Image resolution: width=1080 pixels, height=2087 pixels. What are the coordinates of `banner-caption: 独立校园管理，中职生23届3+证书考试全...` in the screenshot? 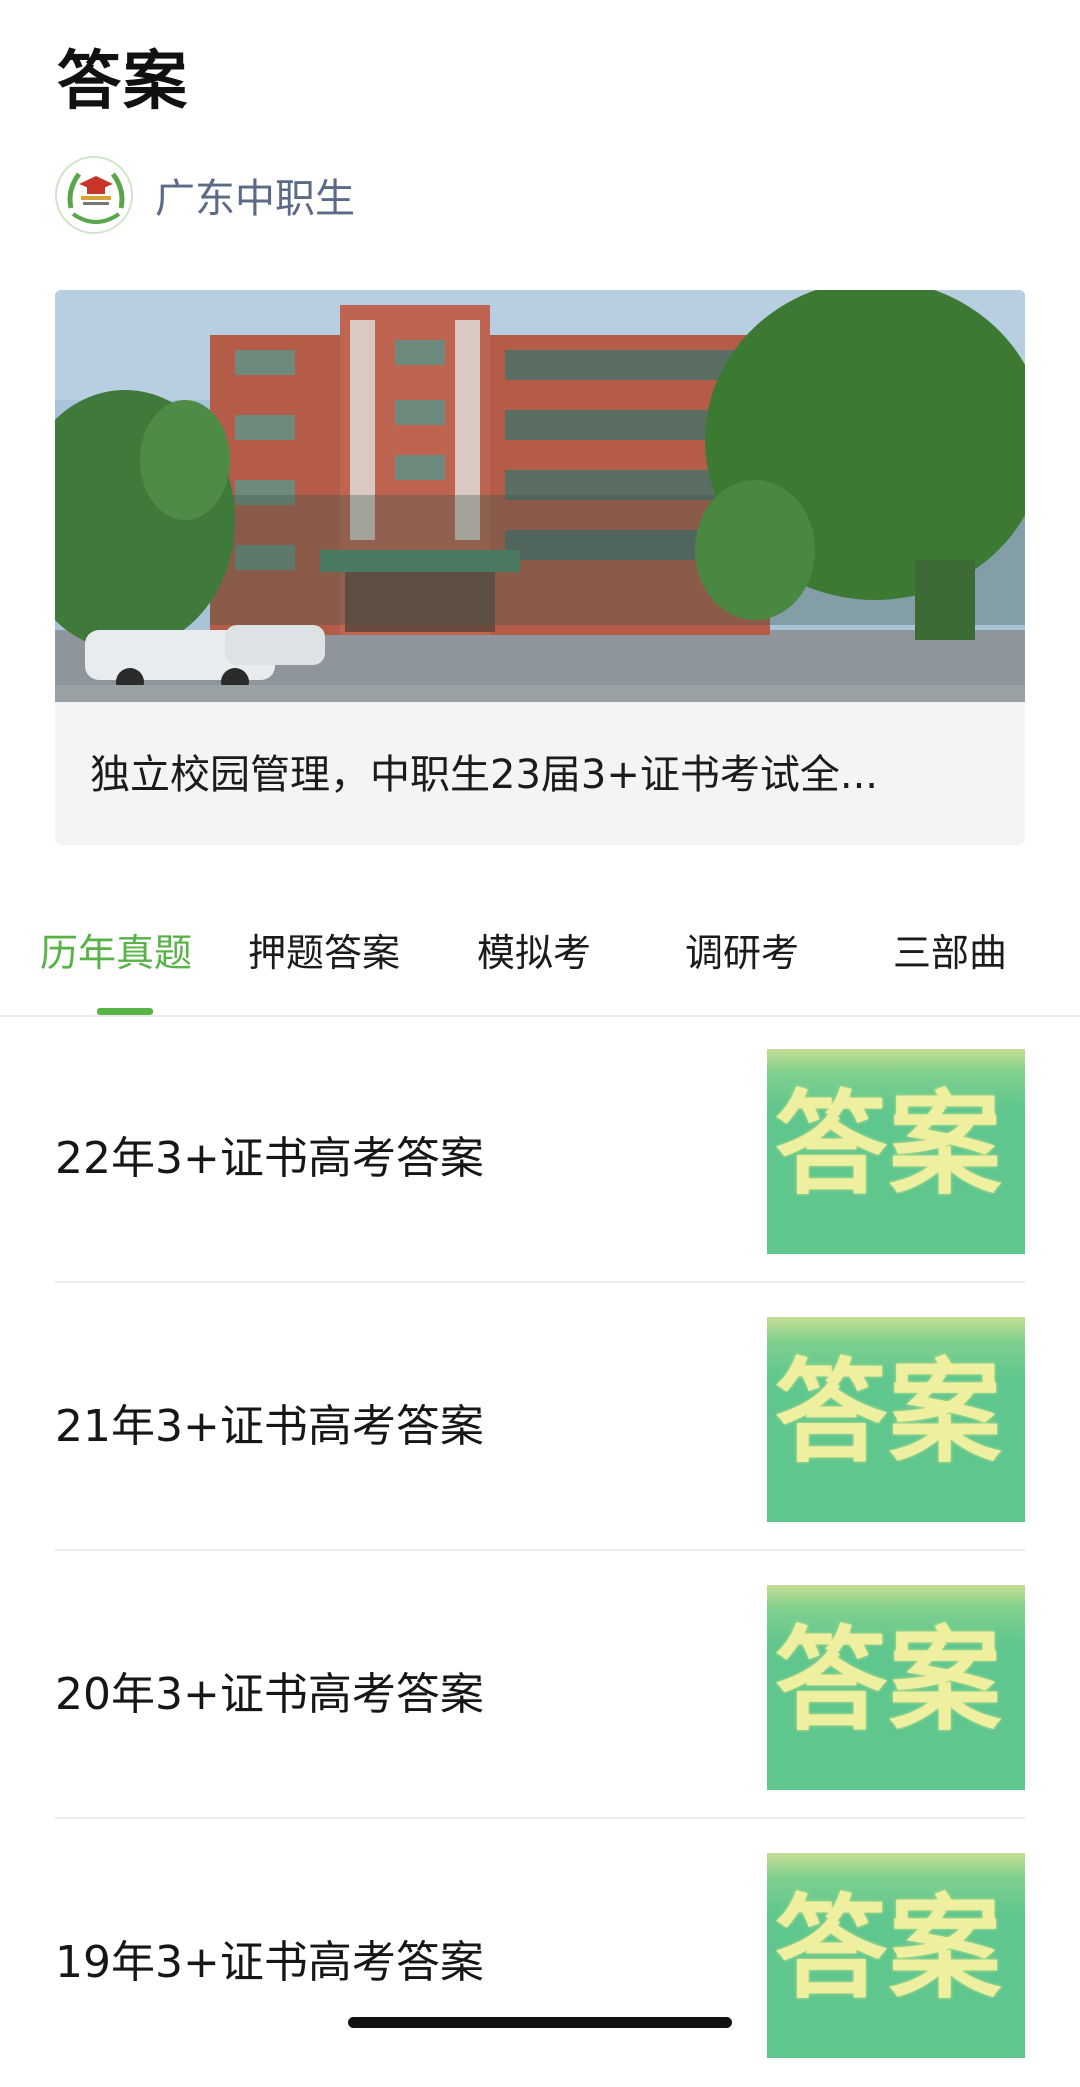 It's located at (540, 771).